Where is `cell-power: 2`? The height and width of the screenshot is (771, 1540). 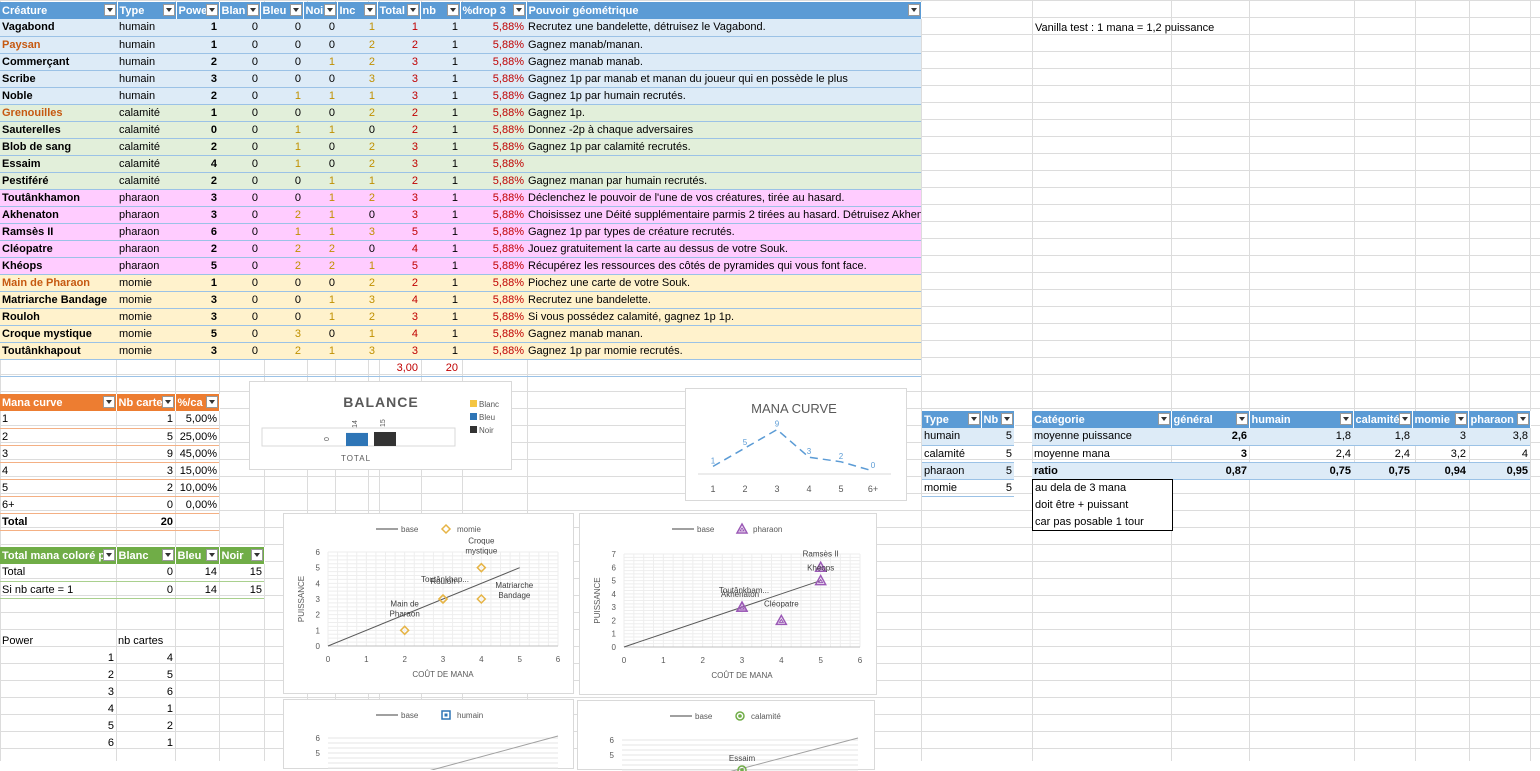 cell-power: 2 is located at coordinates (197, 147).